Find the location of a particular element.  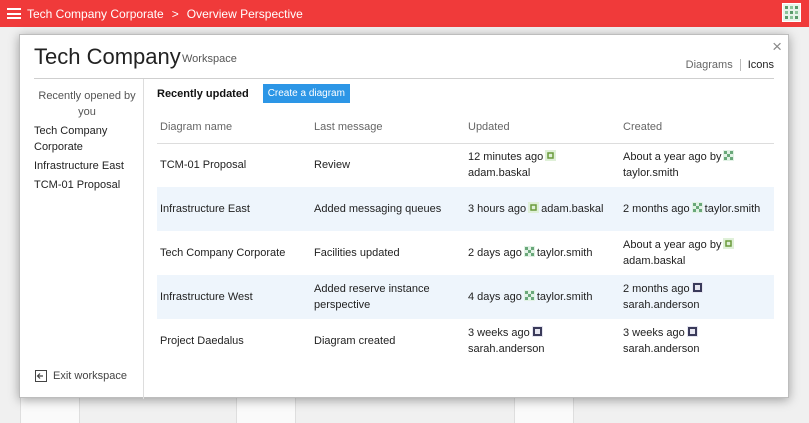

view-switch: Diagrams Icons is located at coordinates (730, 65).